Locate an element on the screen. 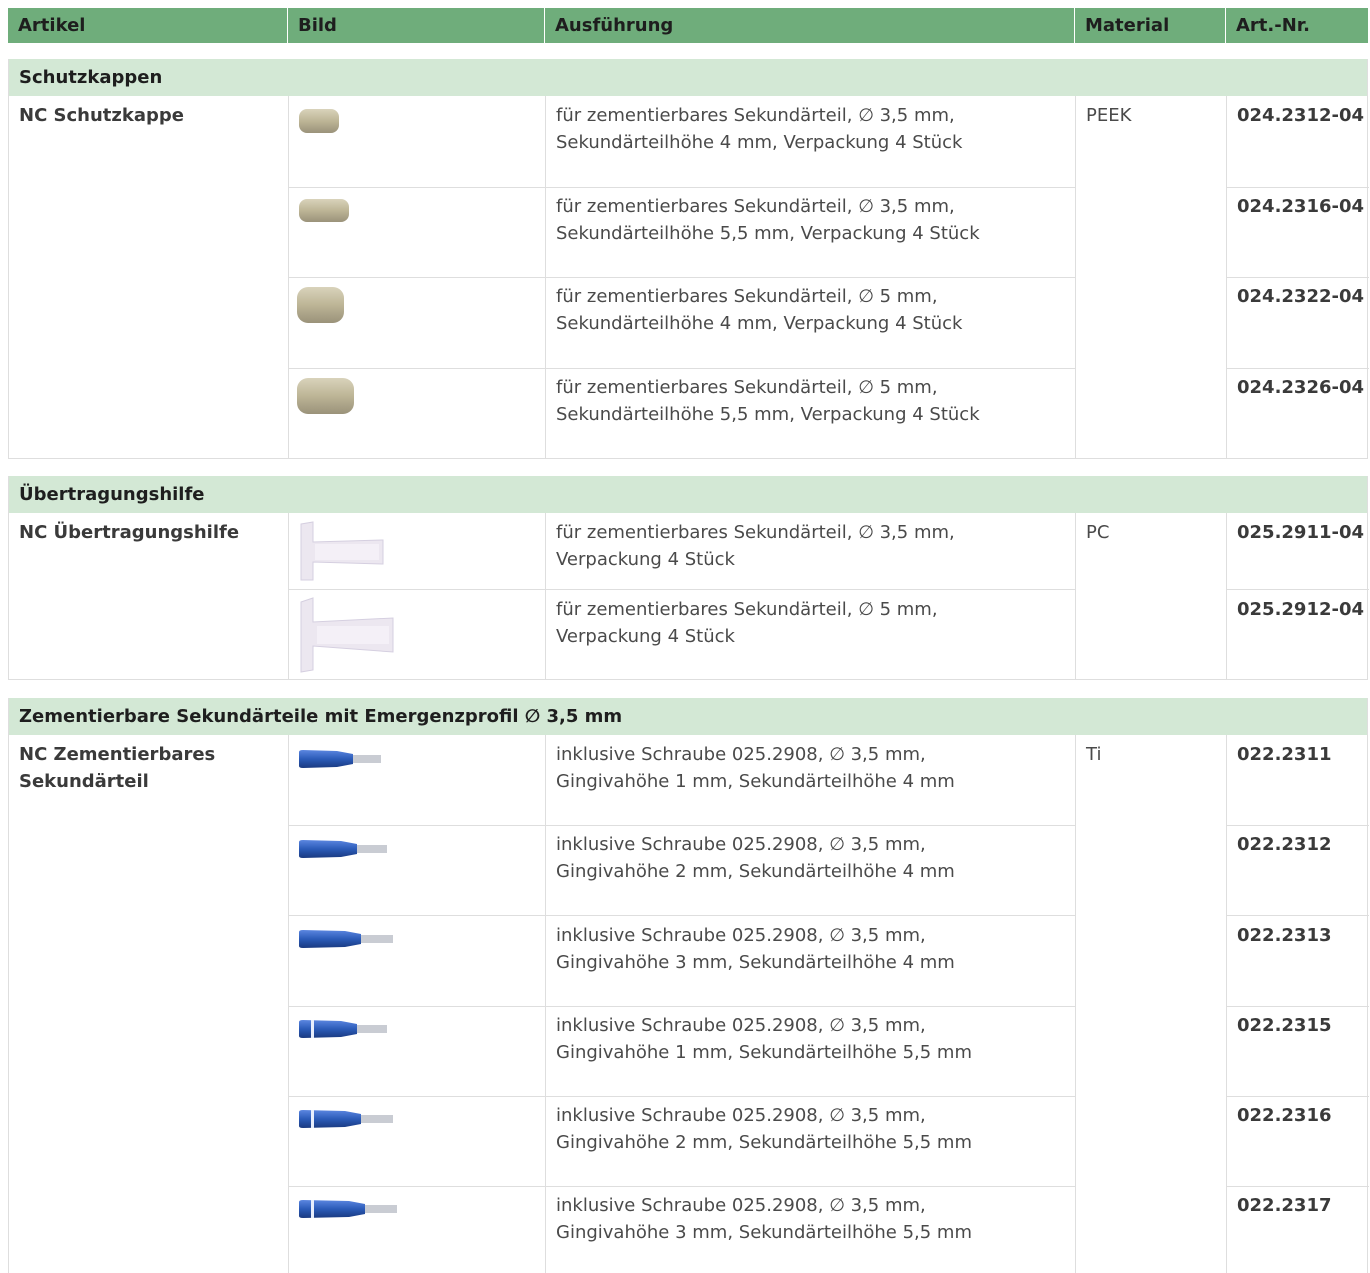  article-number: 022.2316 is located at coordinates (1284, 1115).